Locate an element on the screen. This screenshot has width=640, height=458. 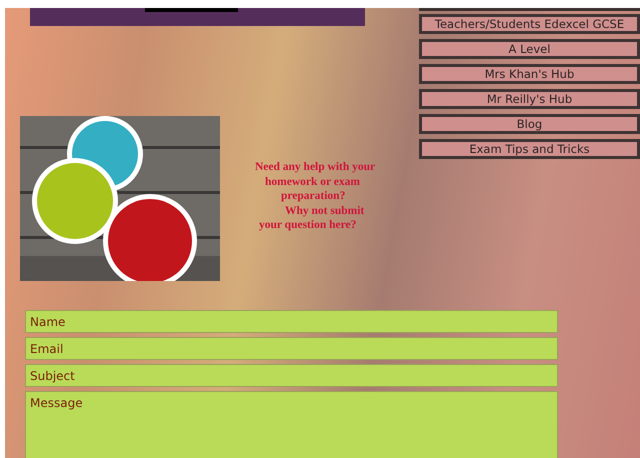
nav-button: A Level is located at coordinates (529, 49).